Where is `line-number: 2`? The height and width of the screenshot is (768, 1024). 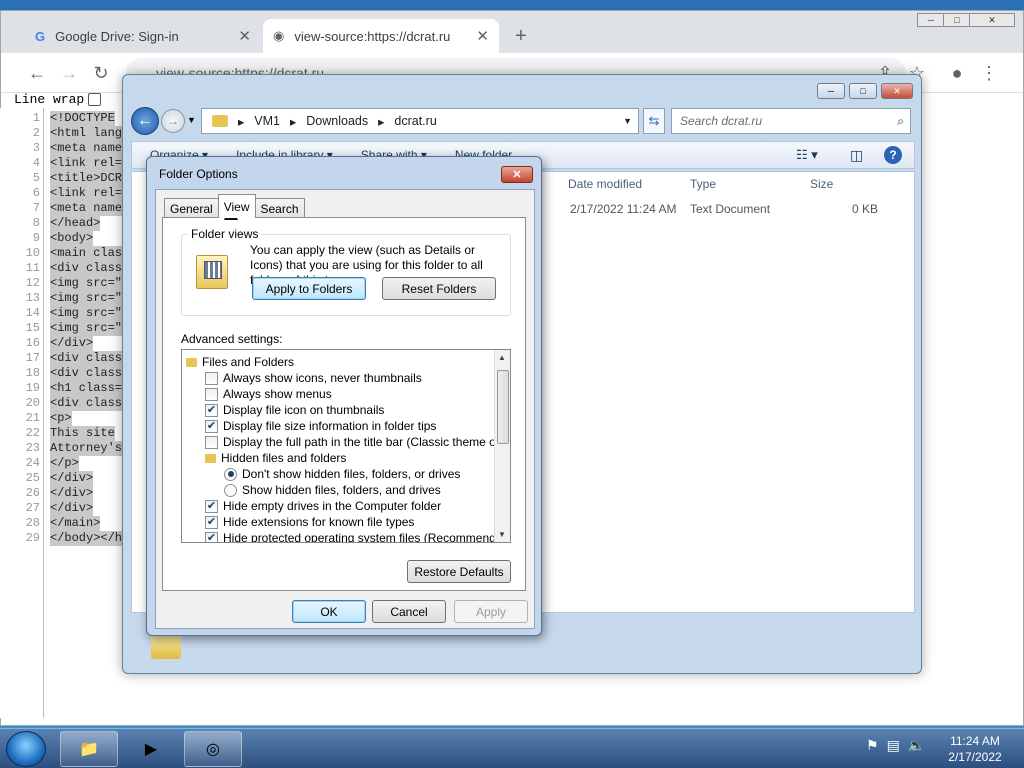 line-number: 2 is located at coordinates (36, 133).